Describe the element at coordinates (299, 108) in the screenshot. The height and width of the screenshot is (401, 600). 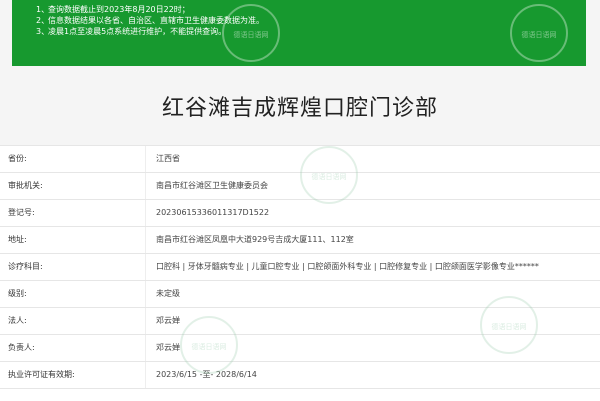
I see `page-title: 红谷滩吉成辉煌口腔门诊部` at that location.